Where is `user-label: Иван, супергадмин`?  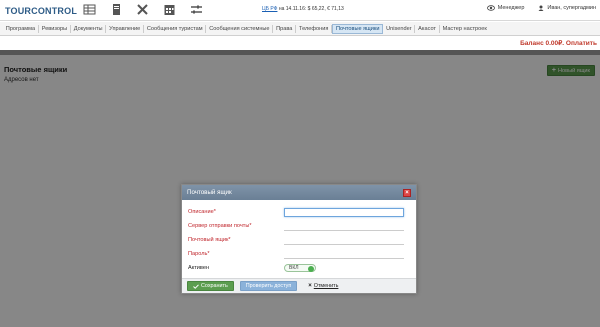 user-label: Иван, супергадмин is located at coordinates (571, 8).